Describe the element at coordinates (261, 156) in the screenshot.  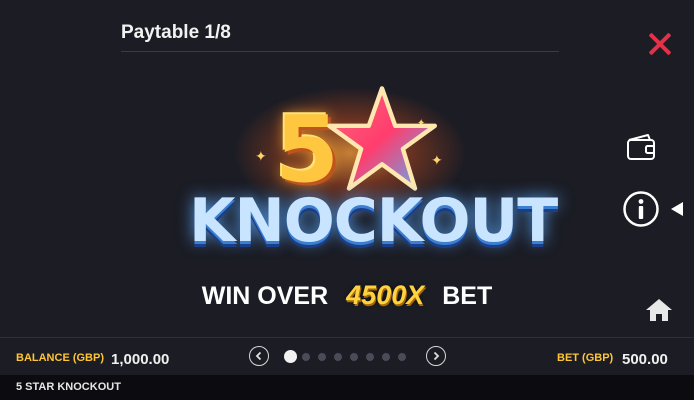
I see `logo-spark: ✦` at that location.